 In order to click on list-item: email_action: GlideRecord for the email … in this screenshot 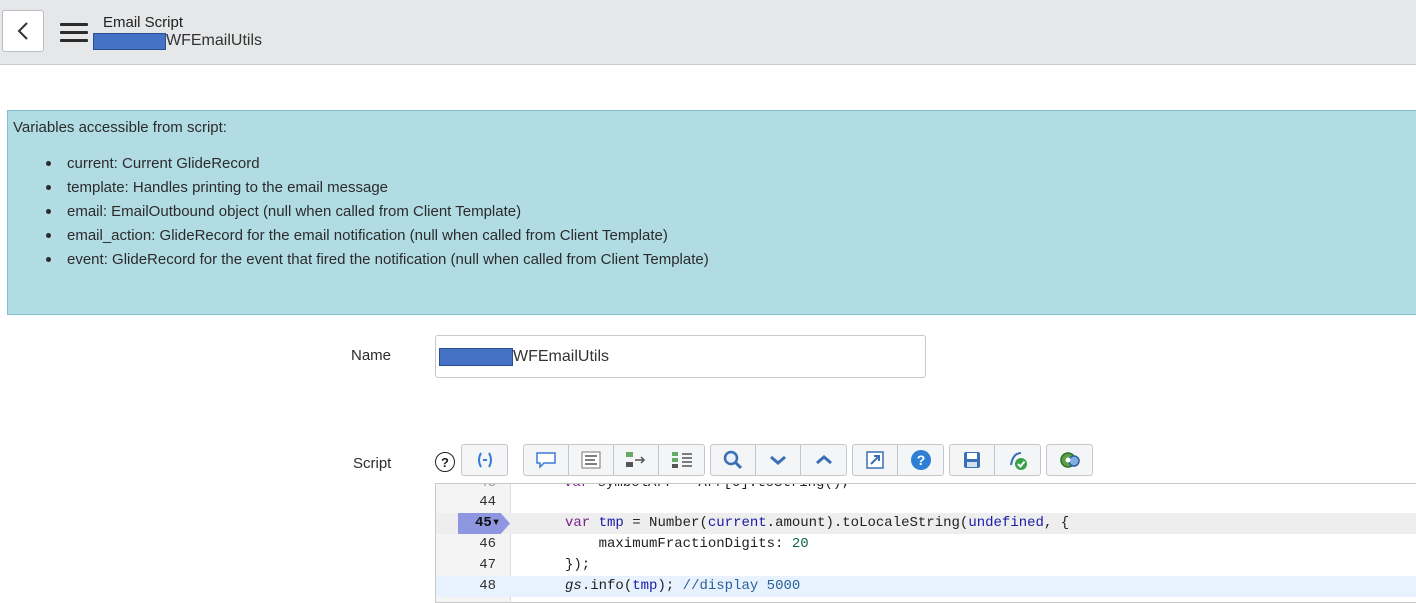, I will do `click(377, 237)`.